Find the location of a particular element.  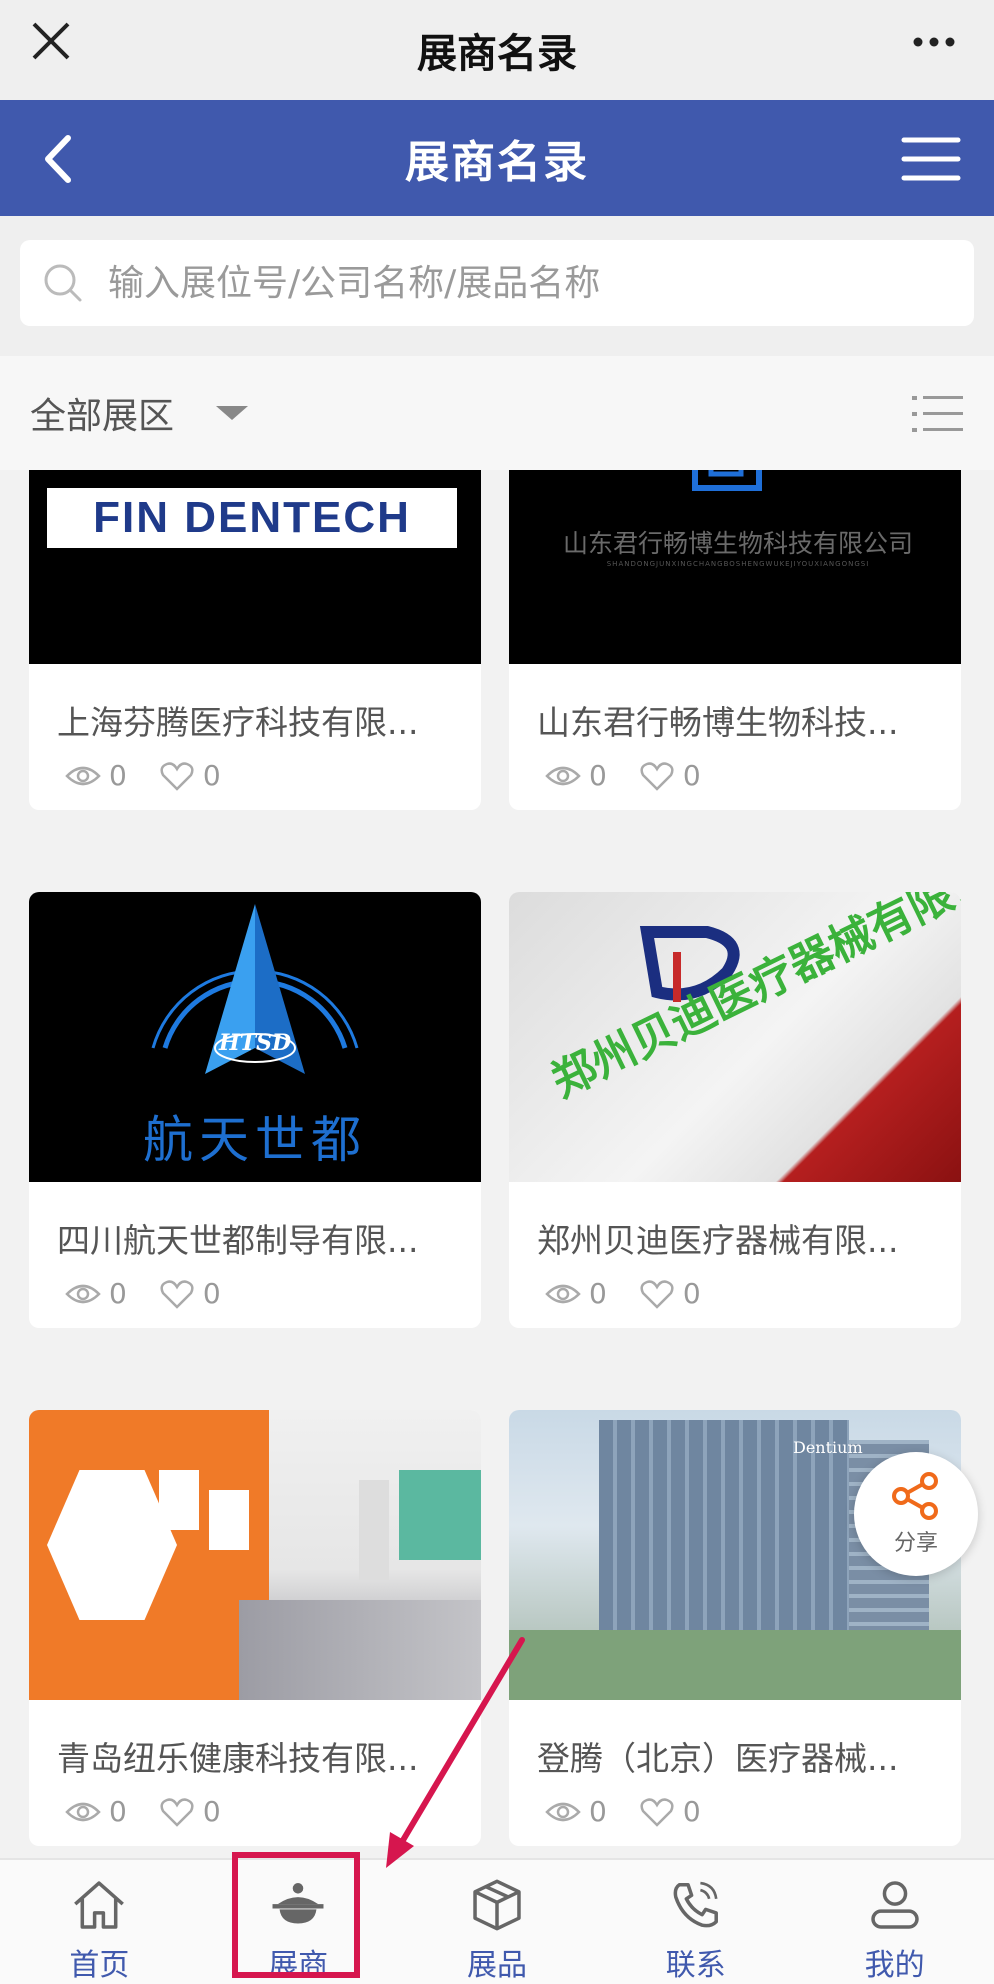

search-area is located at coordinates (497, 286).